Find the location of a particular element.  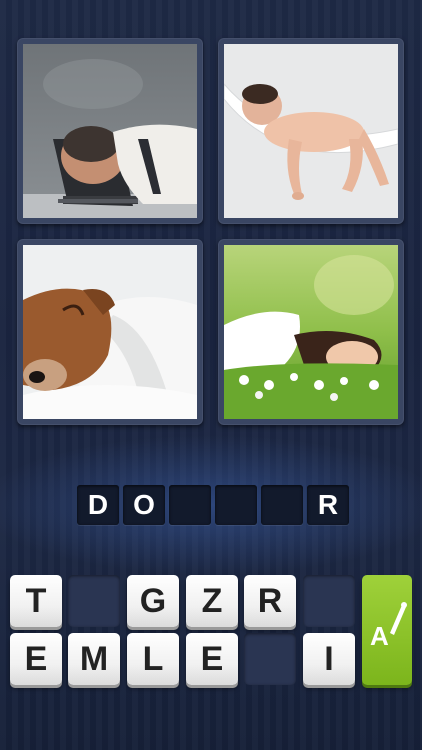

answer-slot-2: O is located at coordinates (144, 505).